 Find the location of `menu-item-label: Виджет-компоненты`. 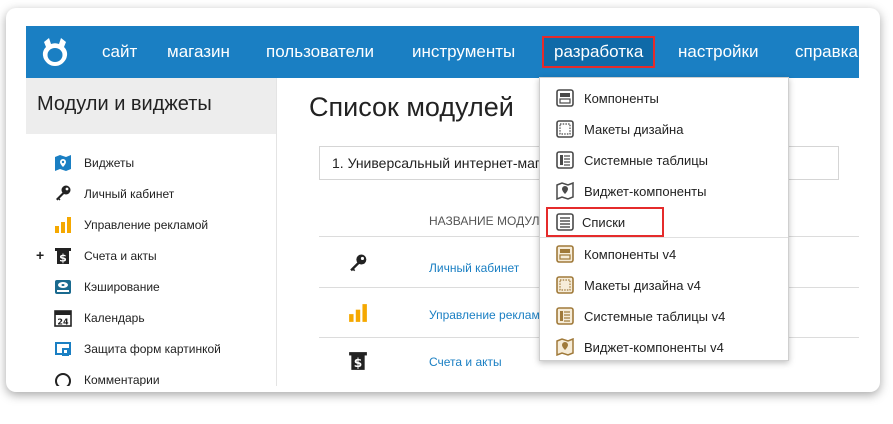

menu-item-label: Виджет-компоненты is located at coordinates (645, 191).